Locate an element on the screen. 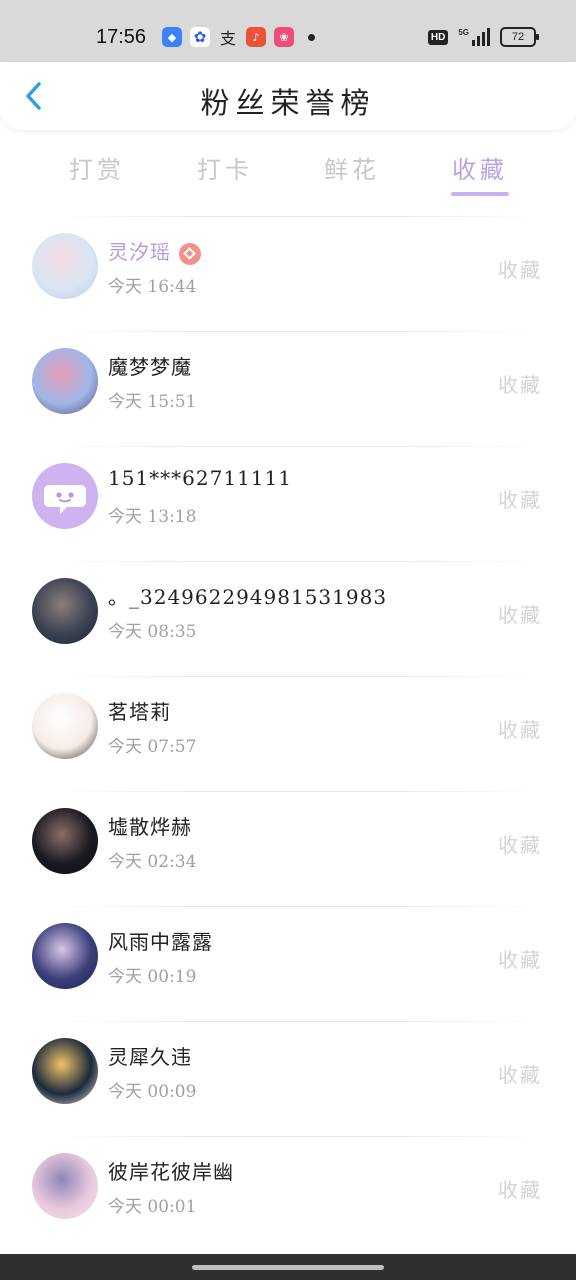 Image resolution: width=576 pixels, height=1280 pixels. page-title: 粉丝荣誉榜 is located at coordinates (288, 103).